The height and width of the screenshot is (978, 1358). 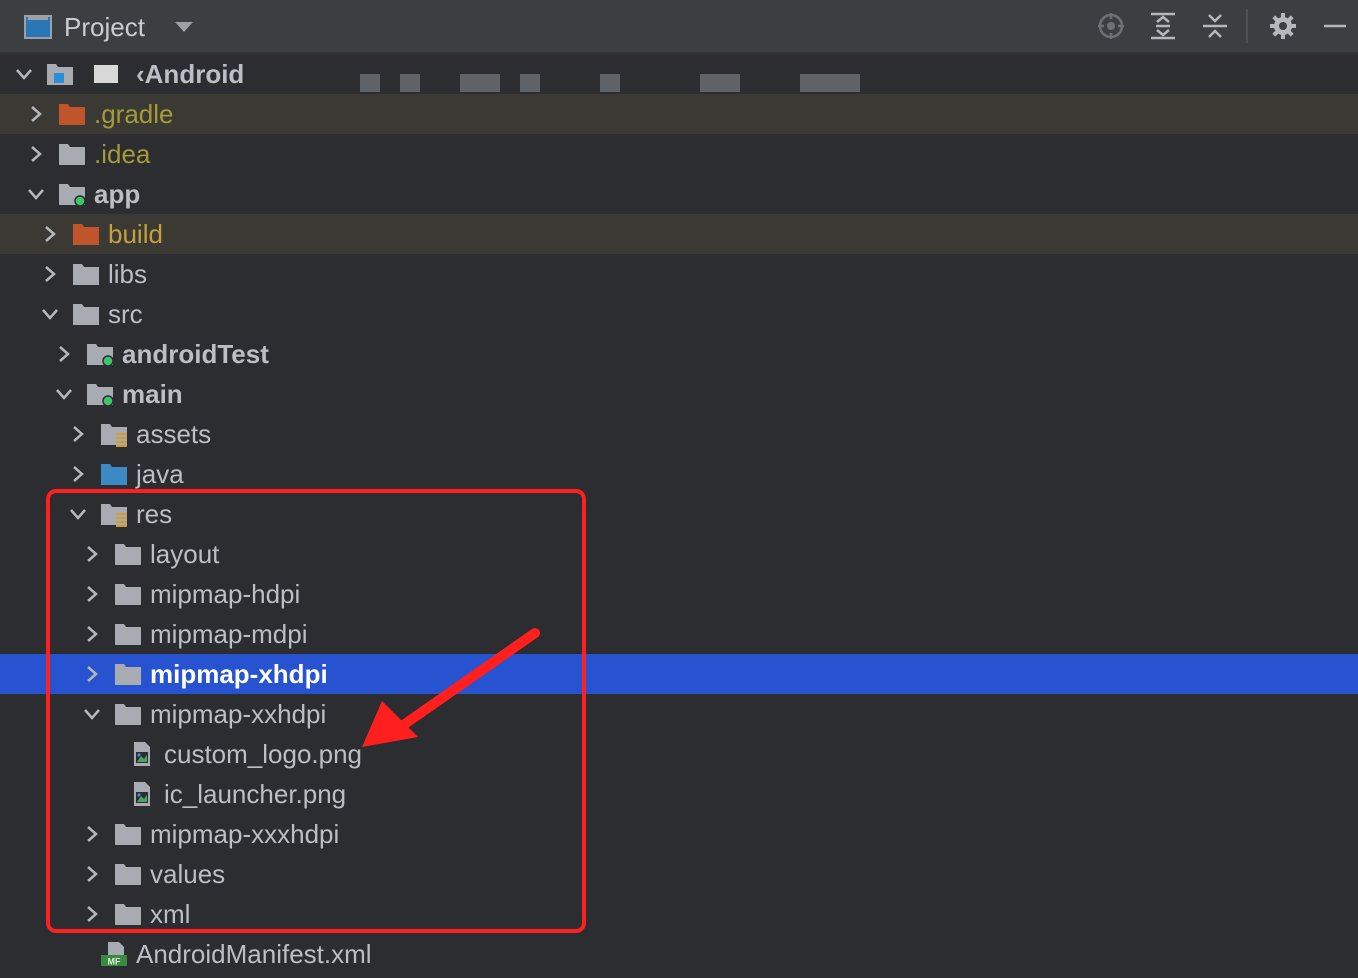 I want to click on tree-item-label: androidTest, so click(x=195, y=353).